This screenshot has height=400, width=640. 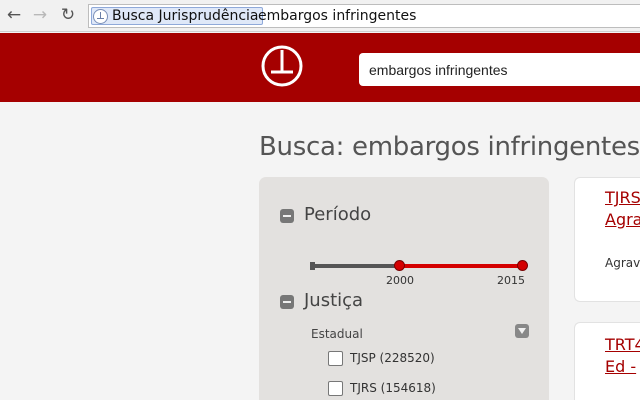 I want to click on reload-icon: ↻, so click(x=68, y=15).